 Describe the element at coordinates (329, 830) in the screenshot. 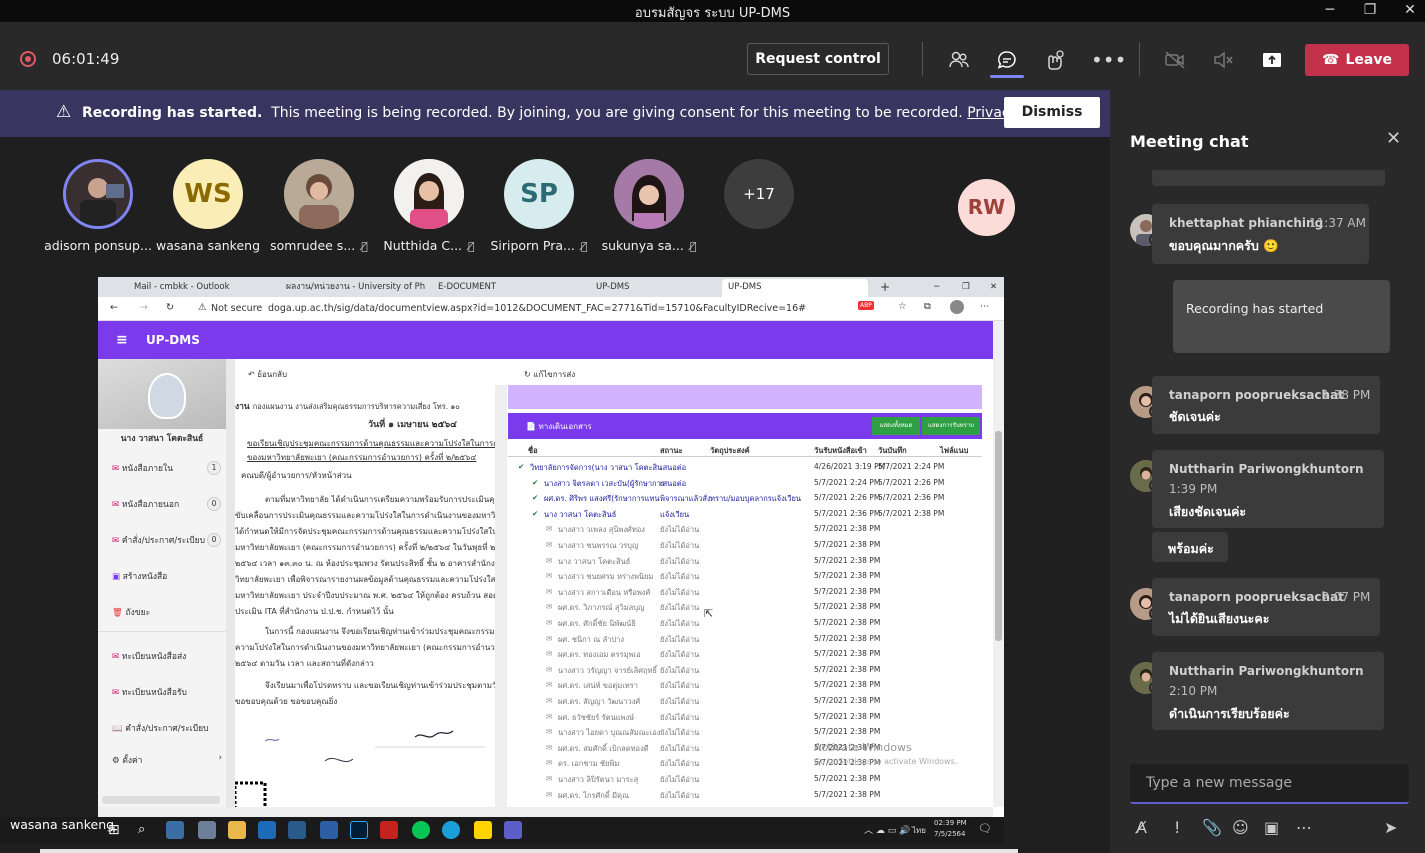

I see `word-icon` at that location.